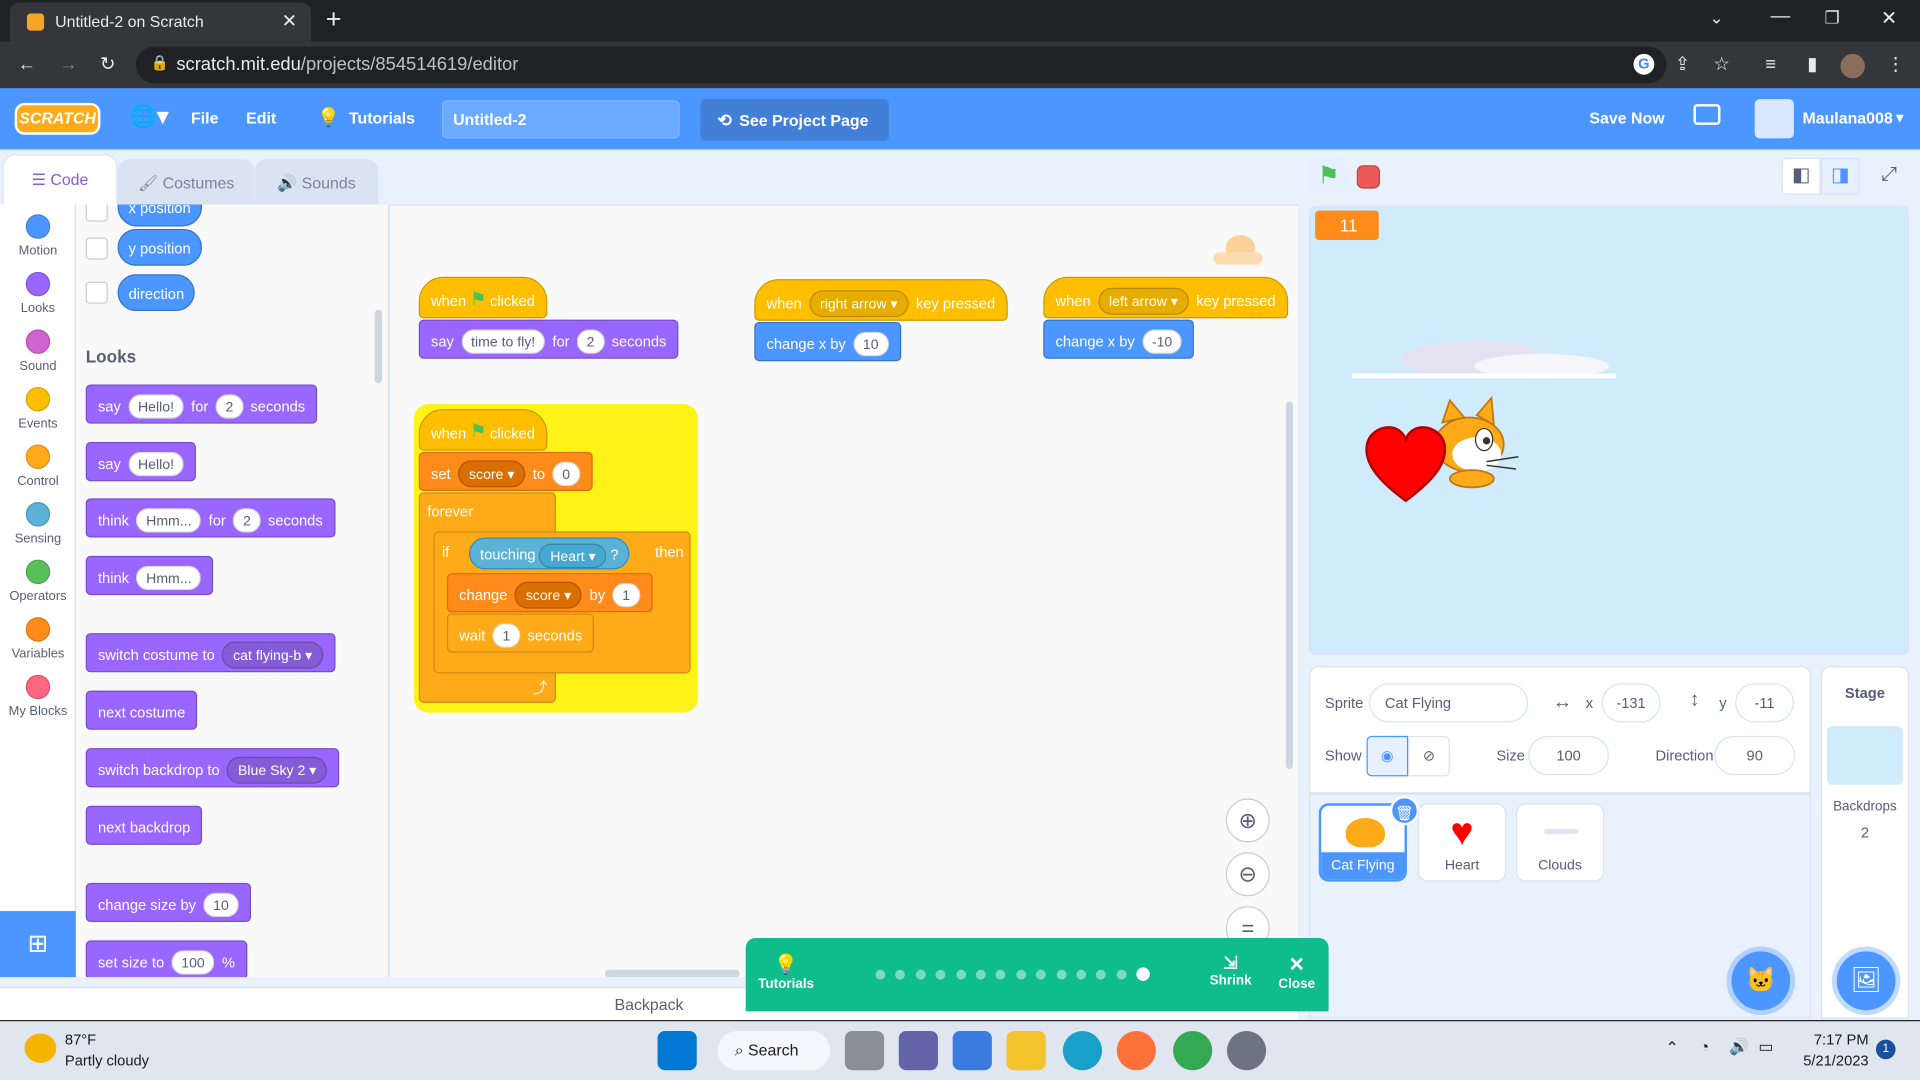 Image resolution: width=1920 pixels, height=1080 pixels. What do you see at coordinates (1631, 703) in the screenshot?
I see `x-position-input: -131` at bounding box center [1631, 703].